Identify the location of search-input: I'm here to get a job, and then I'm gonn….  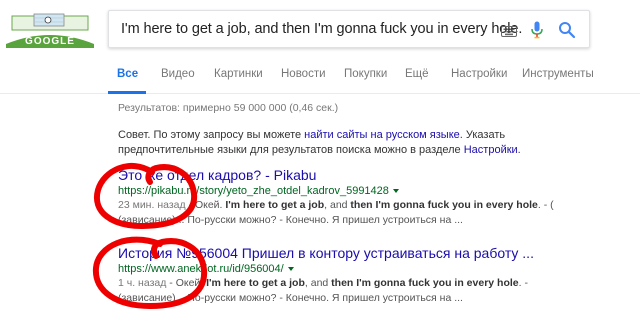
(321, 29).